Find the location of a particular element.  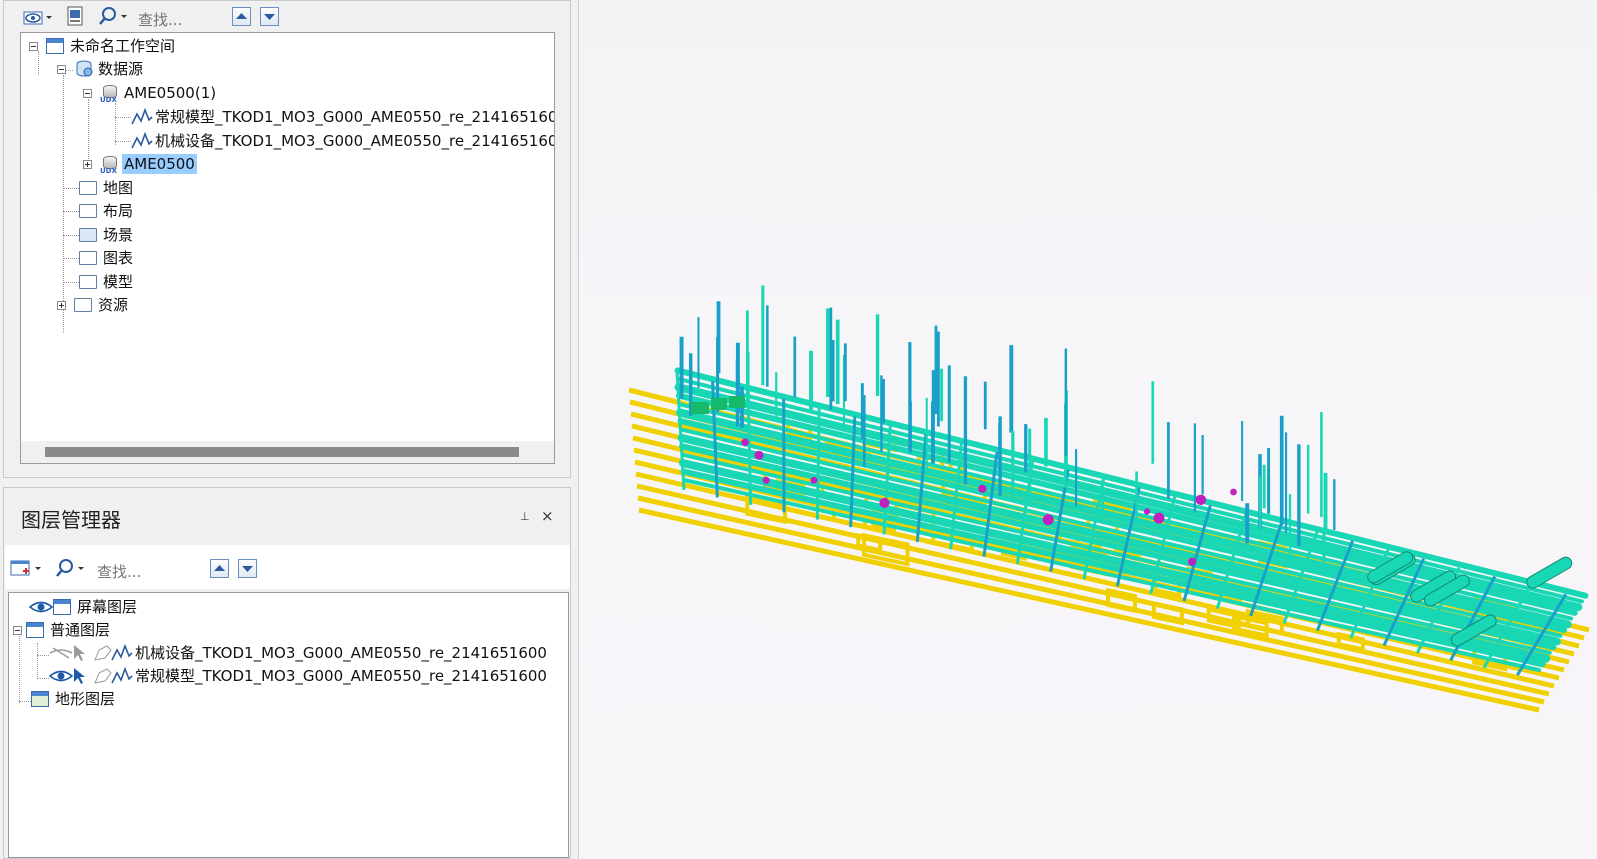

open-file-button is located at coordinates (75, 16).